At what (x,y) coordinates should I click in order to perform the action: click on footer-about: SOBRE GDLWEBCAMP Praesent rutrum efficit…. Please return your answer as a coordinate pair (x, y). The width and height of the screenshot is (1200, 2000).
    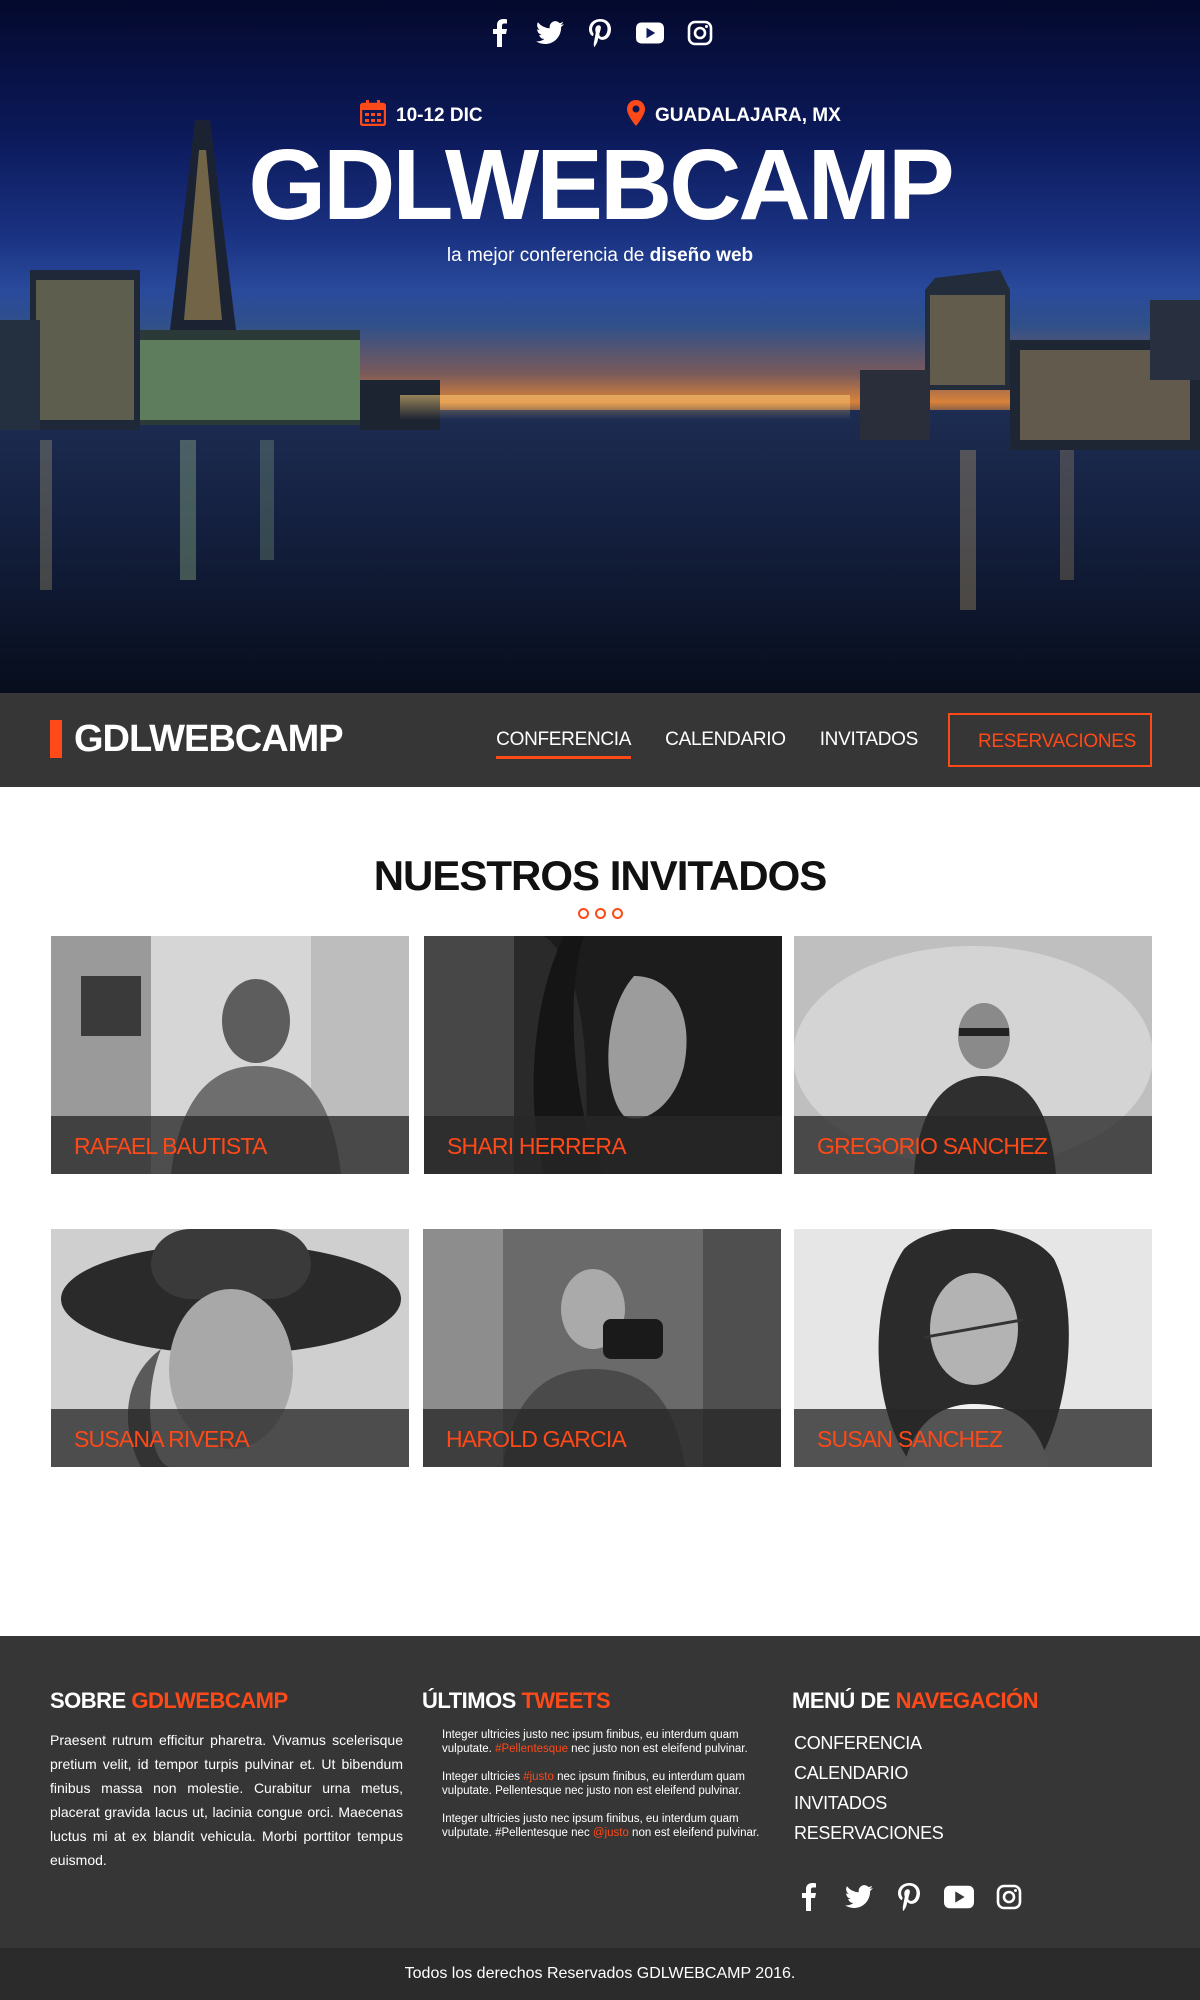
    Looking at the image, I should click on (226, 1780).